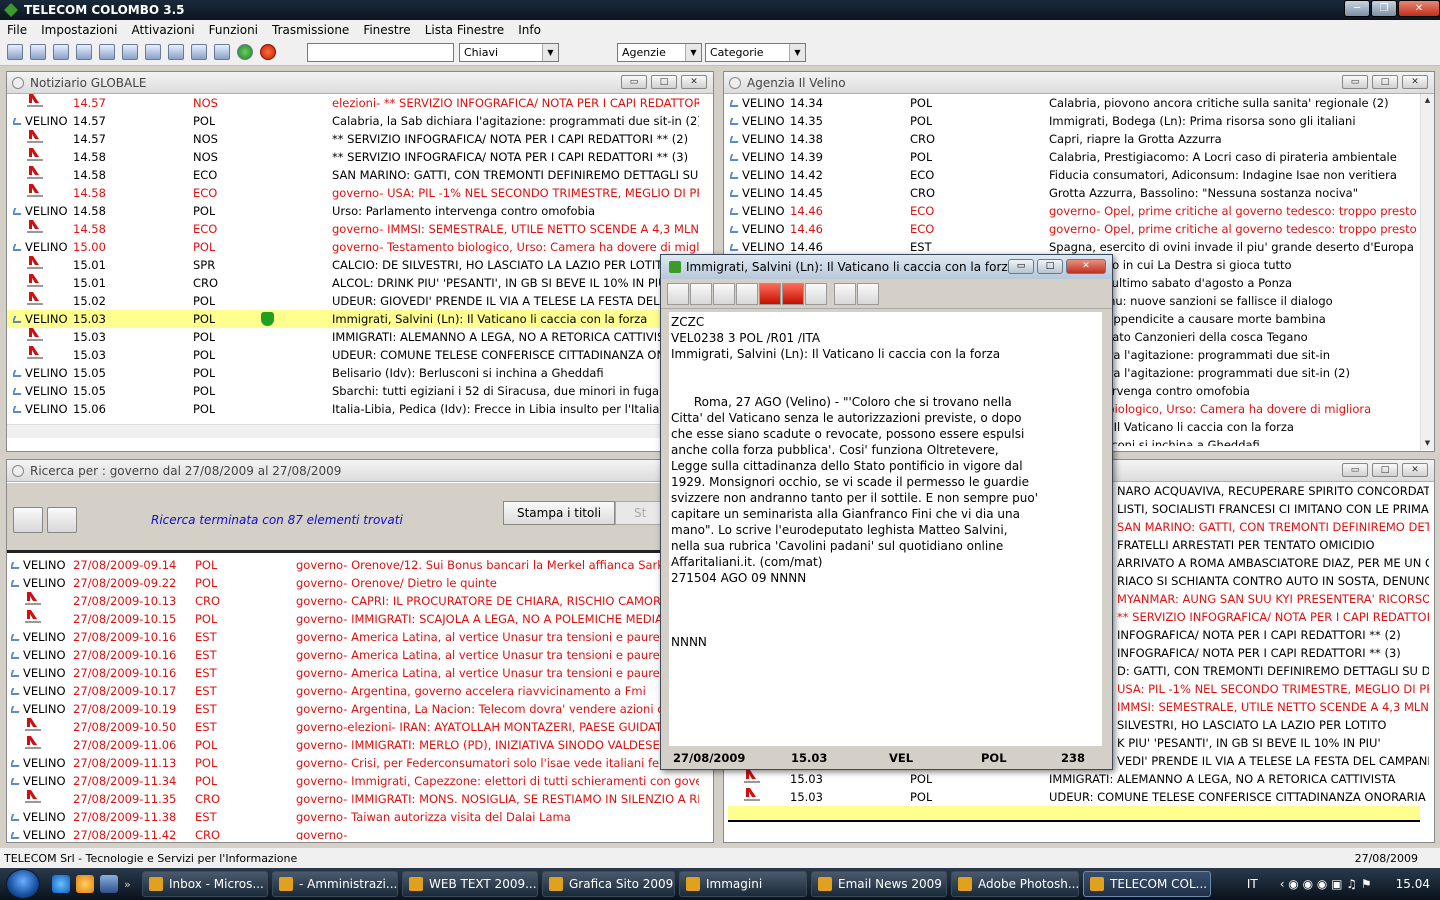 Image resolution: width=1440 pixels, height=900 pixels. Describe the element at coordinates (770, 293) in the screenshot. I see `previous-arrow-icon` at that location.